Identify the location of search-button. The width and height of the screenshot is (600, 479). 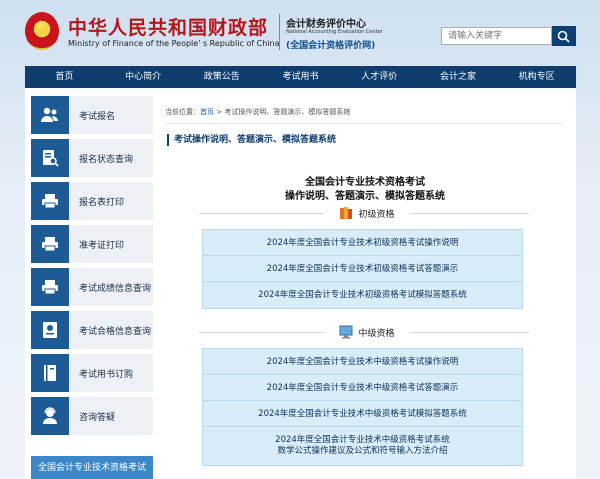
(564, 36).